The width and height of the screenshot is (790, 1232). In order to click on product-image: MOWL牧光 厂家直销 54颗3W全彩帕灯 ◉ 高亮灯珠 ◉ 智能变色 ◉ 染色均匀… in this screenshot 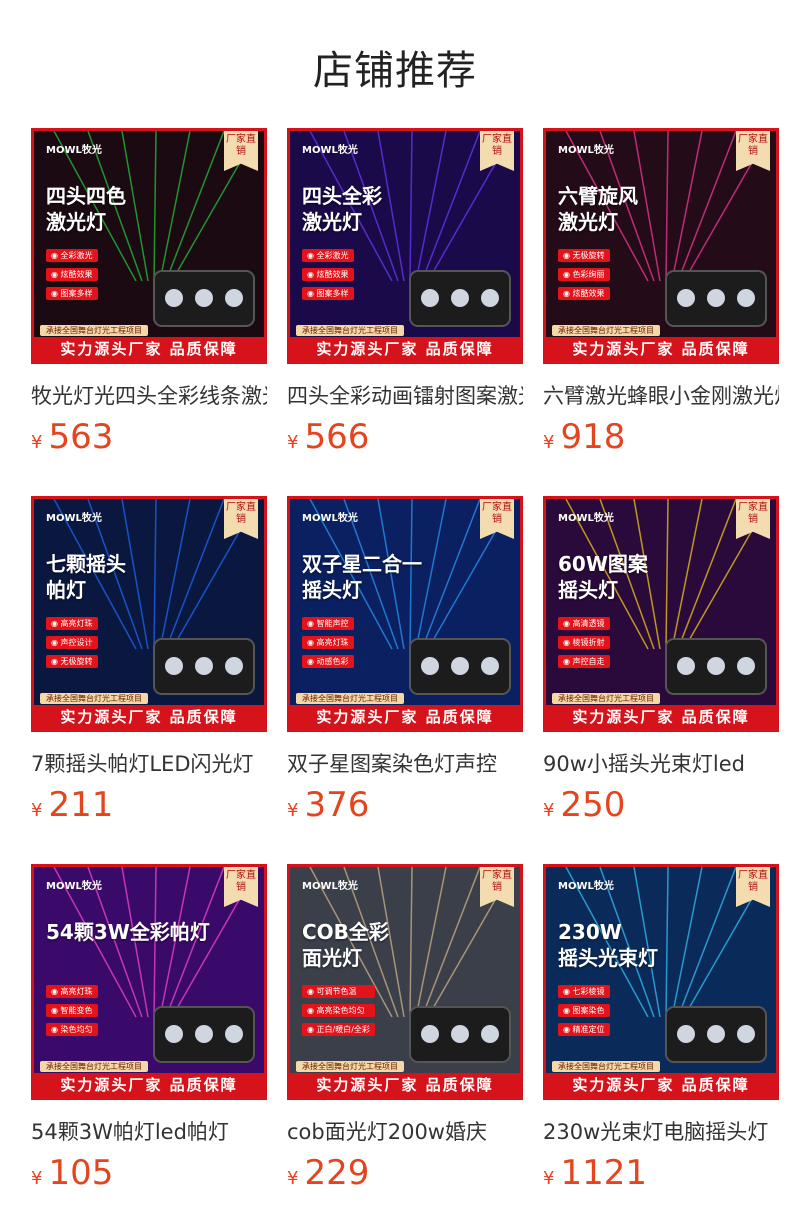, I will do `click(149, 982)`.